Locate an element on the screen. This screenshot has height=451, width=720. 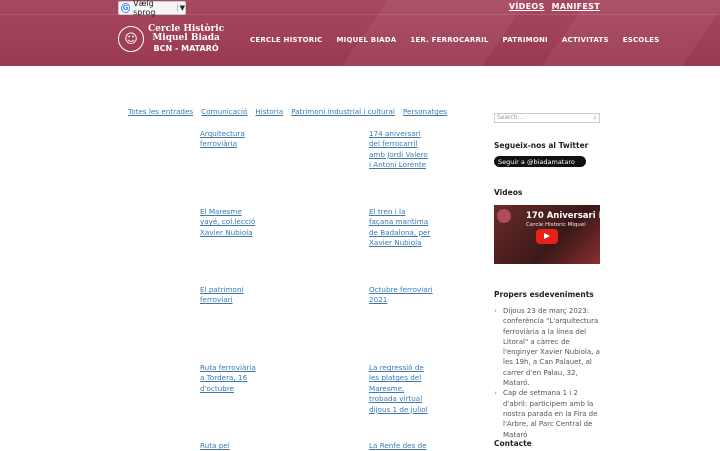
channel-avatar is located at coordinates (504, 216).